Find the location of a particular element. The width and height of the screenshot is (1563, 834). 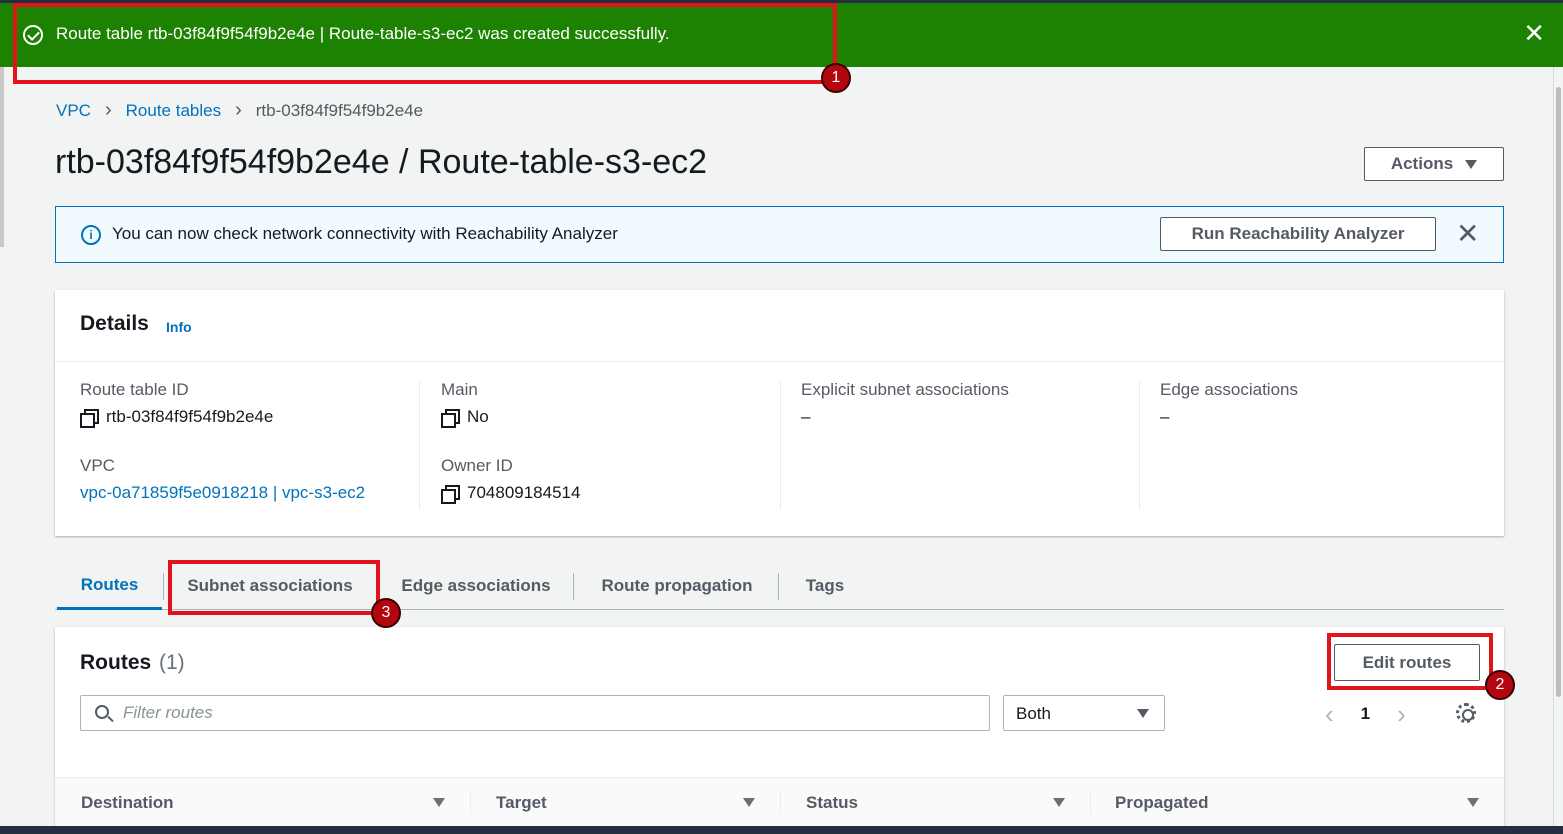

vpc-link: vpc-0a71859f5e0918218 | vpc-s3-ec2 is located at coordinates (249, 493).